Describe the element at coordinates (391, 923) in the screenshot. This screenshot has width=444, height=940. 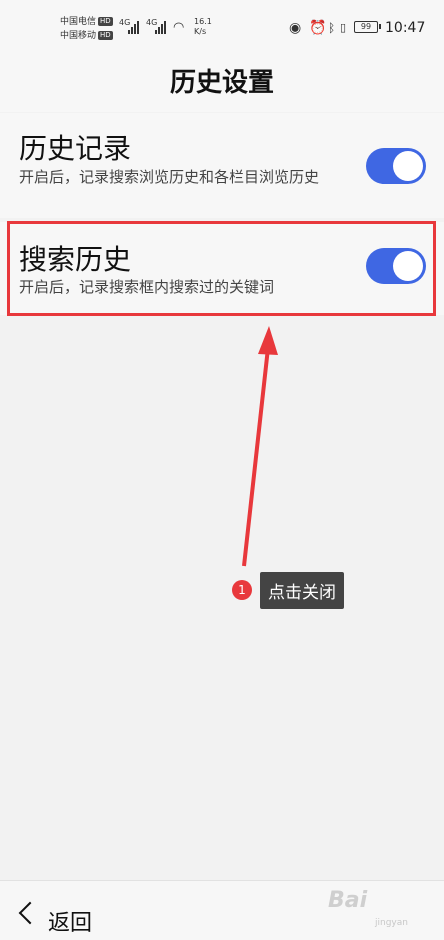
I see `baidu-watermark-sub: jingyan` at that location.